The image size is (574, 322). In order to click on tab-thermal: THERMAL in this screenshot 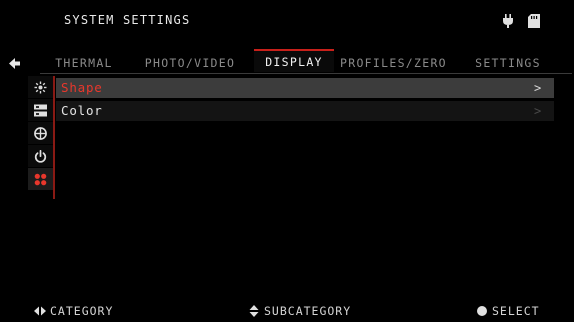, I will do `click(84, 62)`.